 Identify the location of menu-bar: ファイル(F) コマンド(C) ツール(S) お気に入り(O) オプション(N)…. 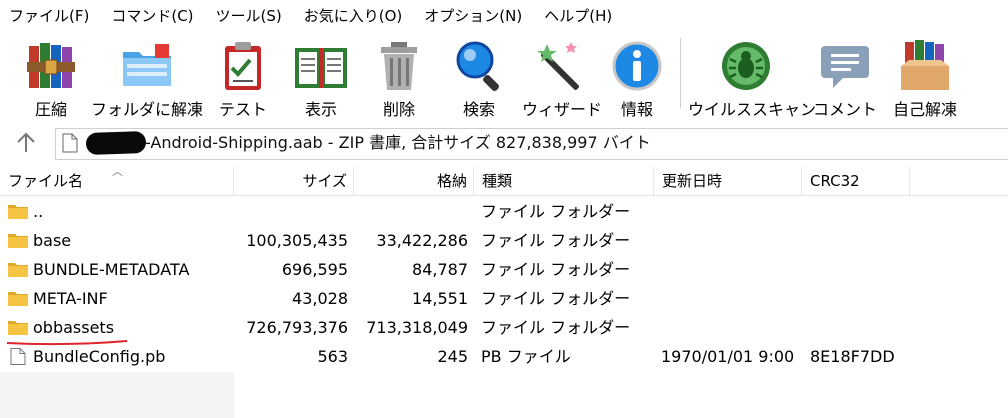
(504, 16).